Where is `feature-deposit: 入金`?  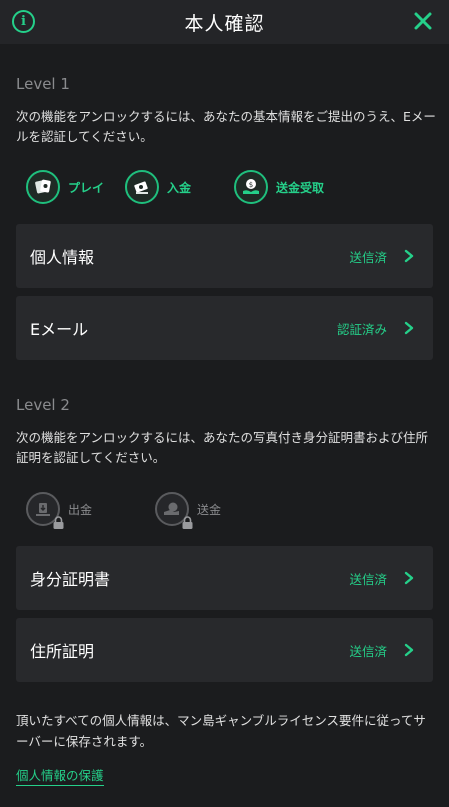
feature-deposit: 入金 is located at coordinates (158, 187).